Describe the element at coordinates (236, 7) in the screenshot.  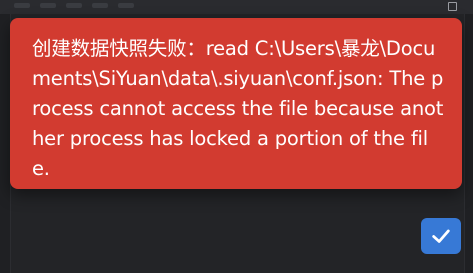
I see `window-top-strip` at that location.